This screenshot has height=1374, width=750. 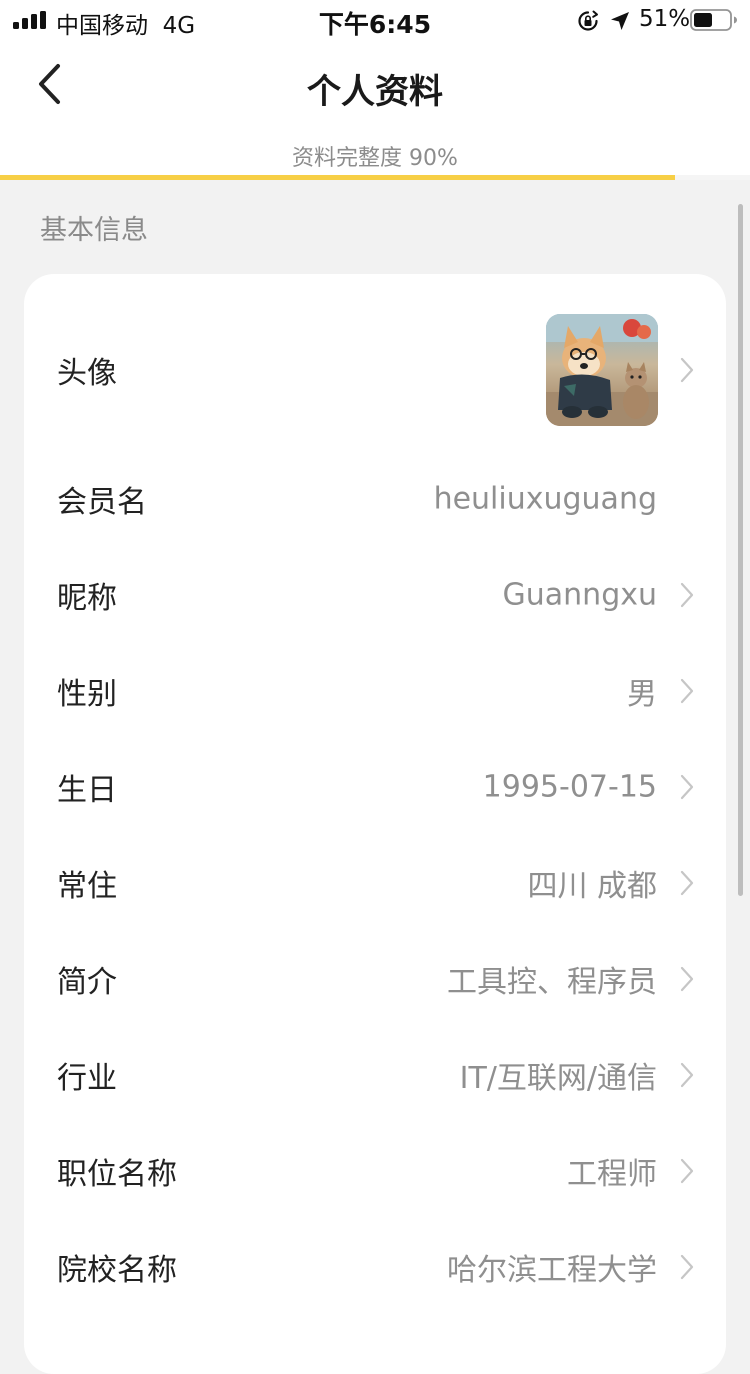 What do you see at coordinates (740, 550) in the screenshot?
I see `scrollbar` at bounding box center [740, 550].